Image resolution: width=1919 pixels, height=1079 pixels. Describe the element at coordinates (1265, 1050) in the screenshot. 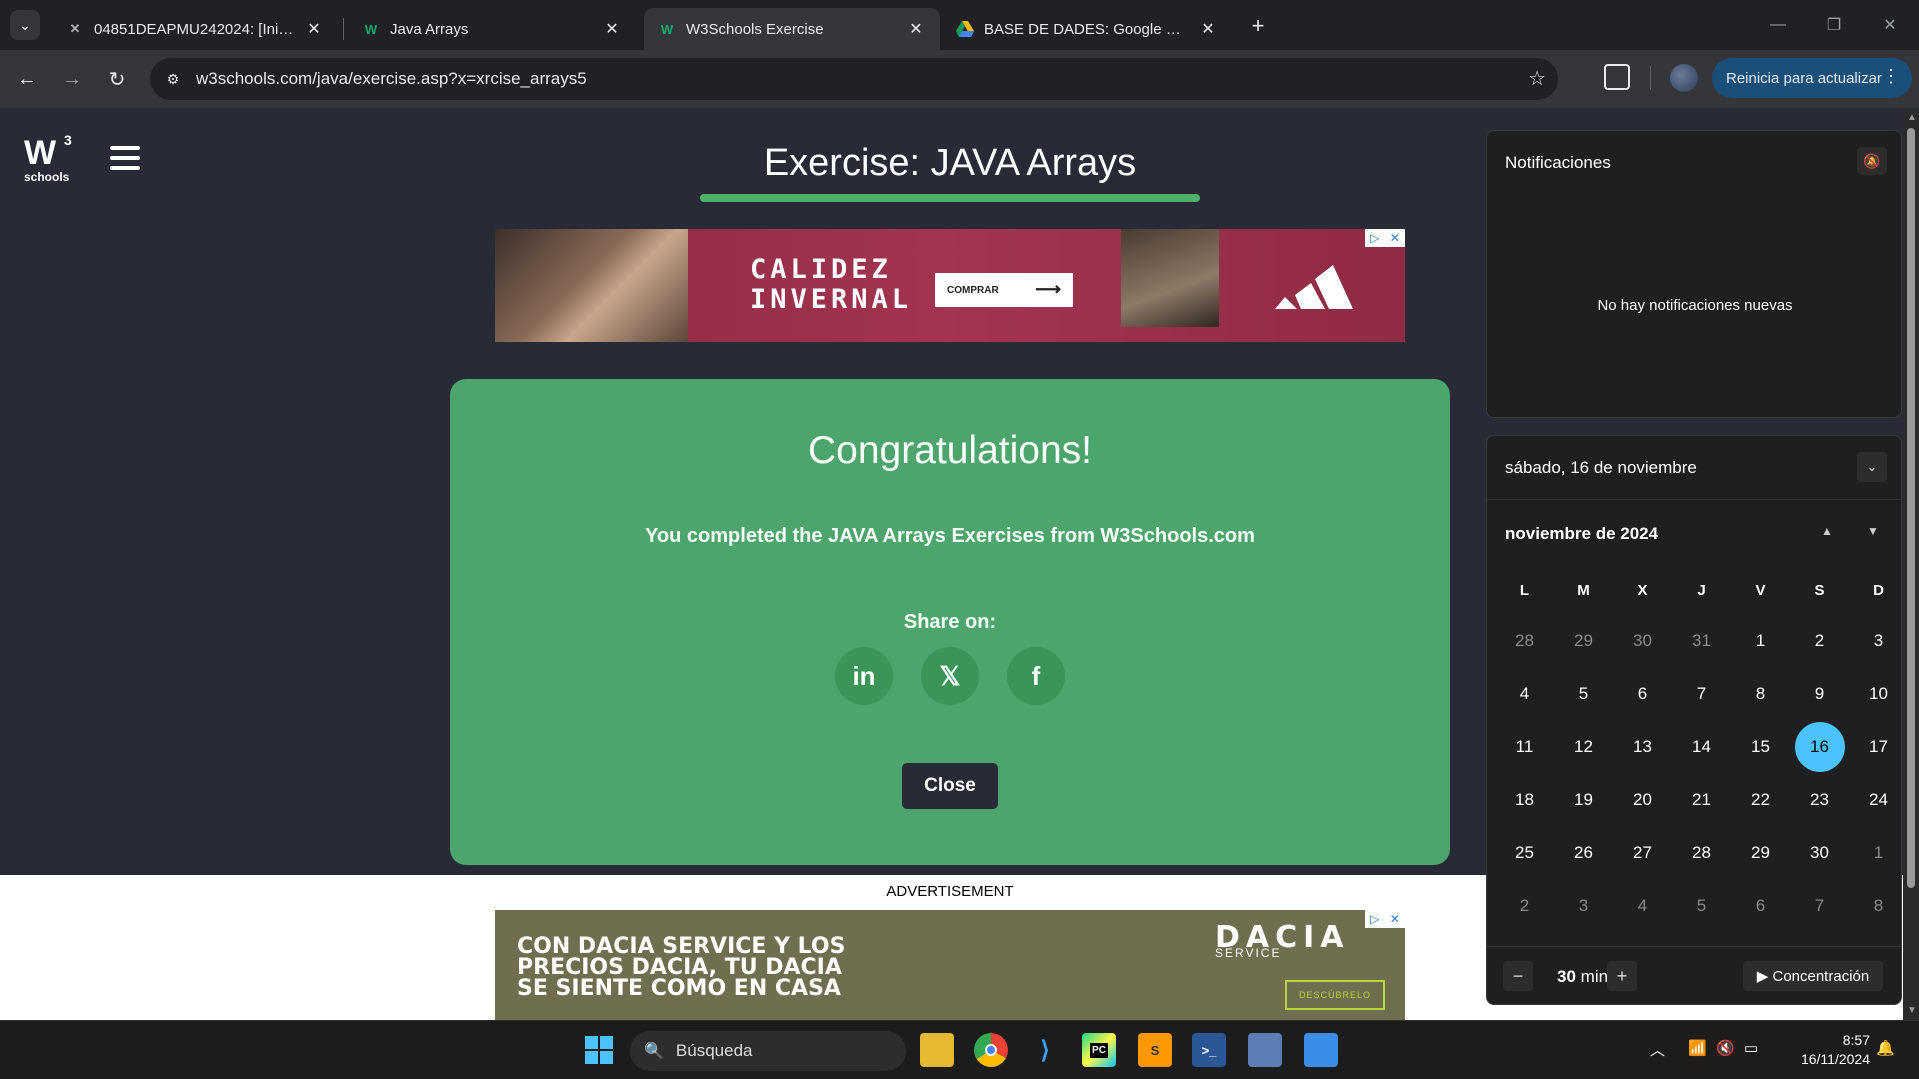

I see `mysql-workbench-icon` at that location.